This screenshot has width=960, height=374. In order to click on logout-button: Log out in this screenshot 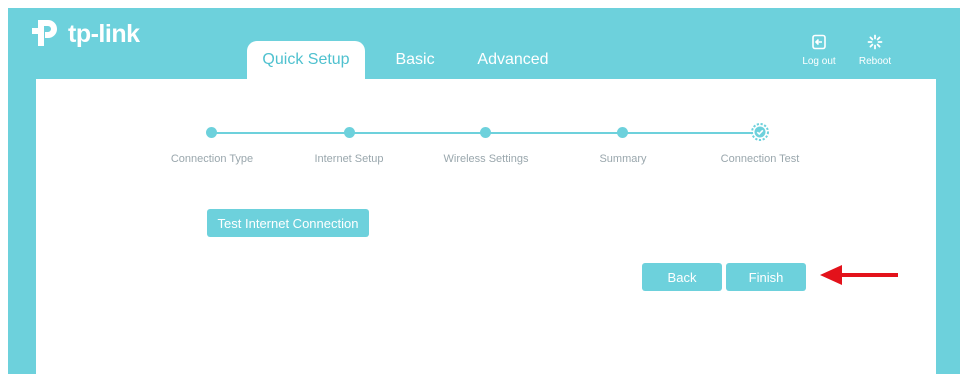, I will do `click(819, 50)`.